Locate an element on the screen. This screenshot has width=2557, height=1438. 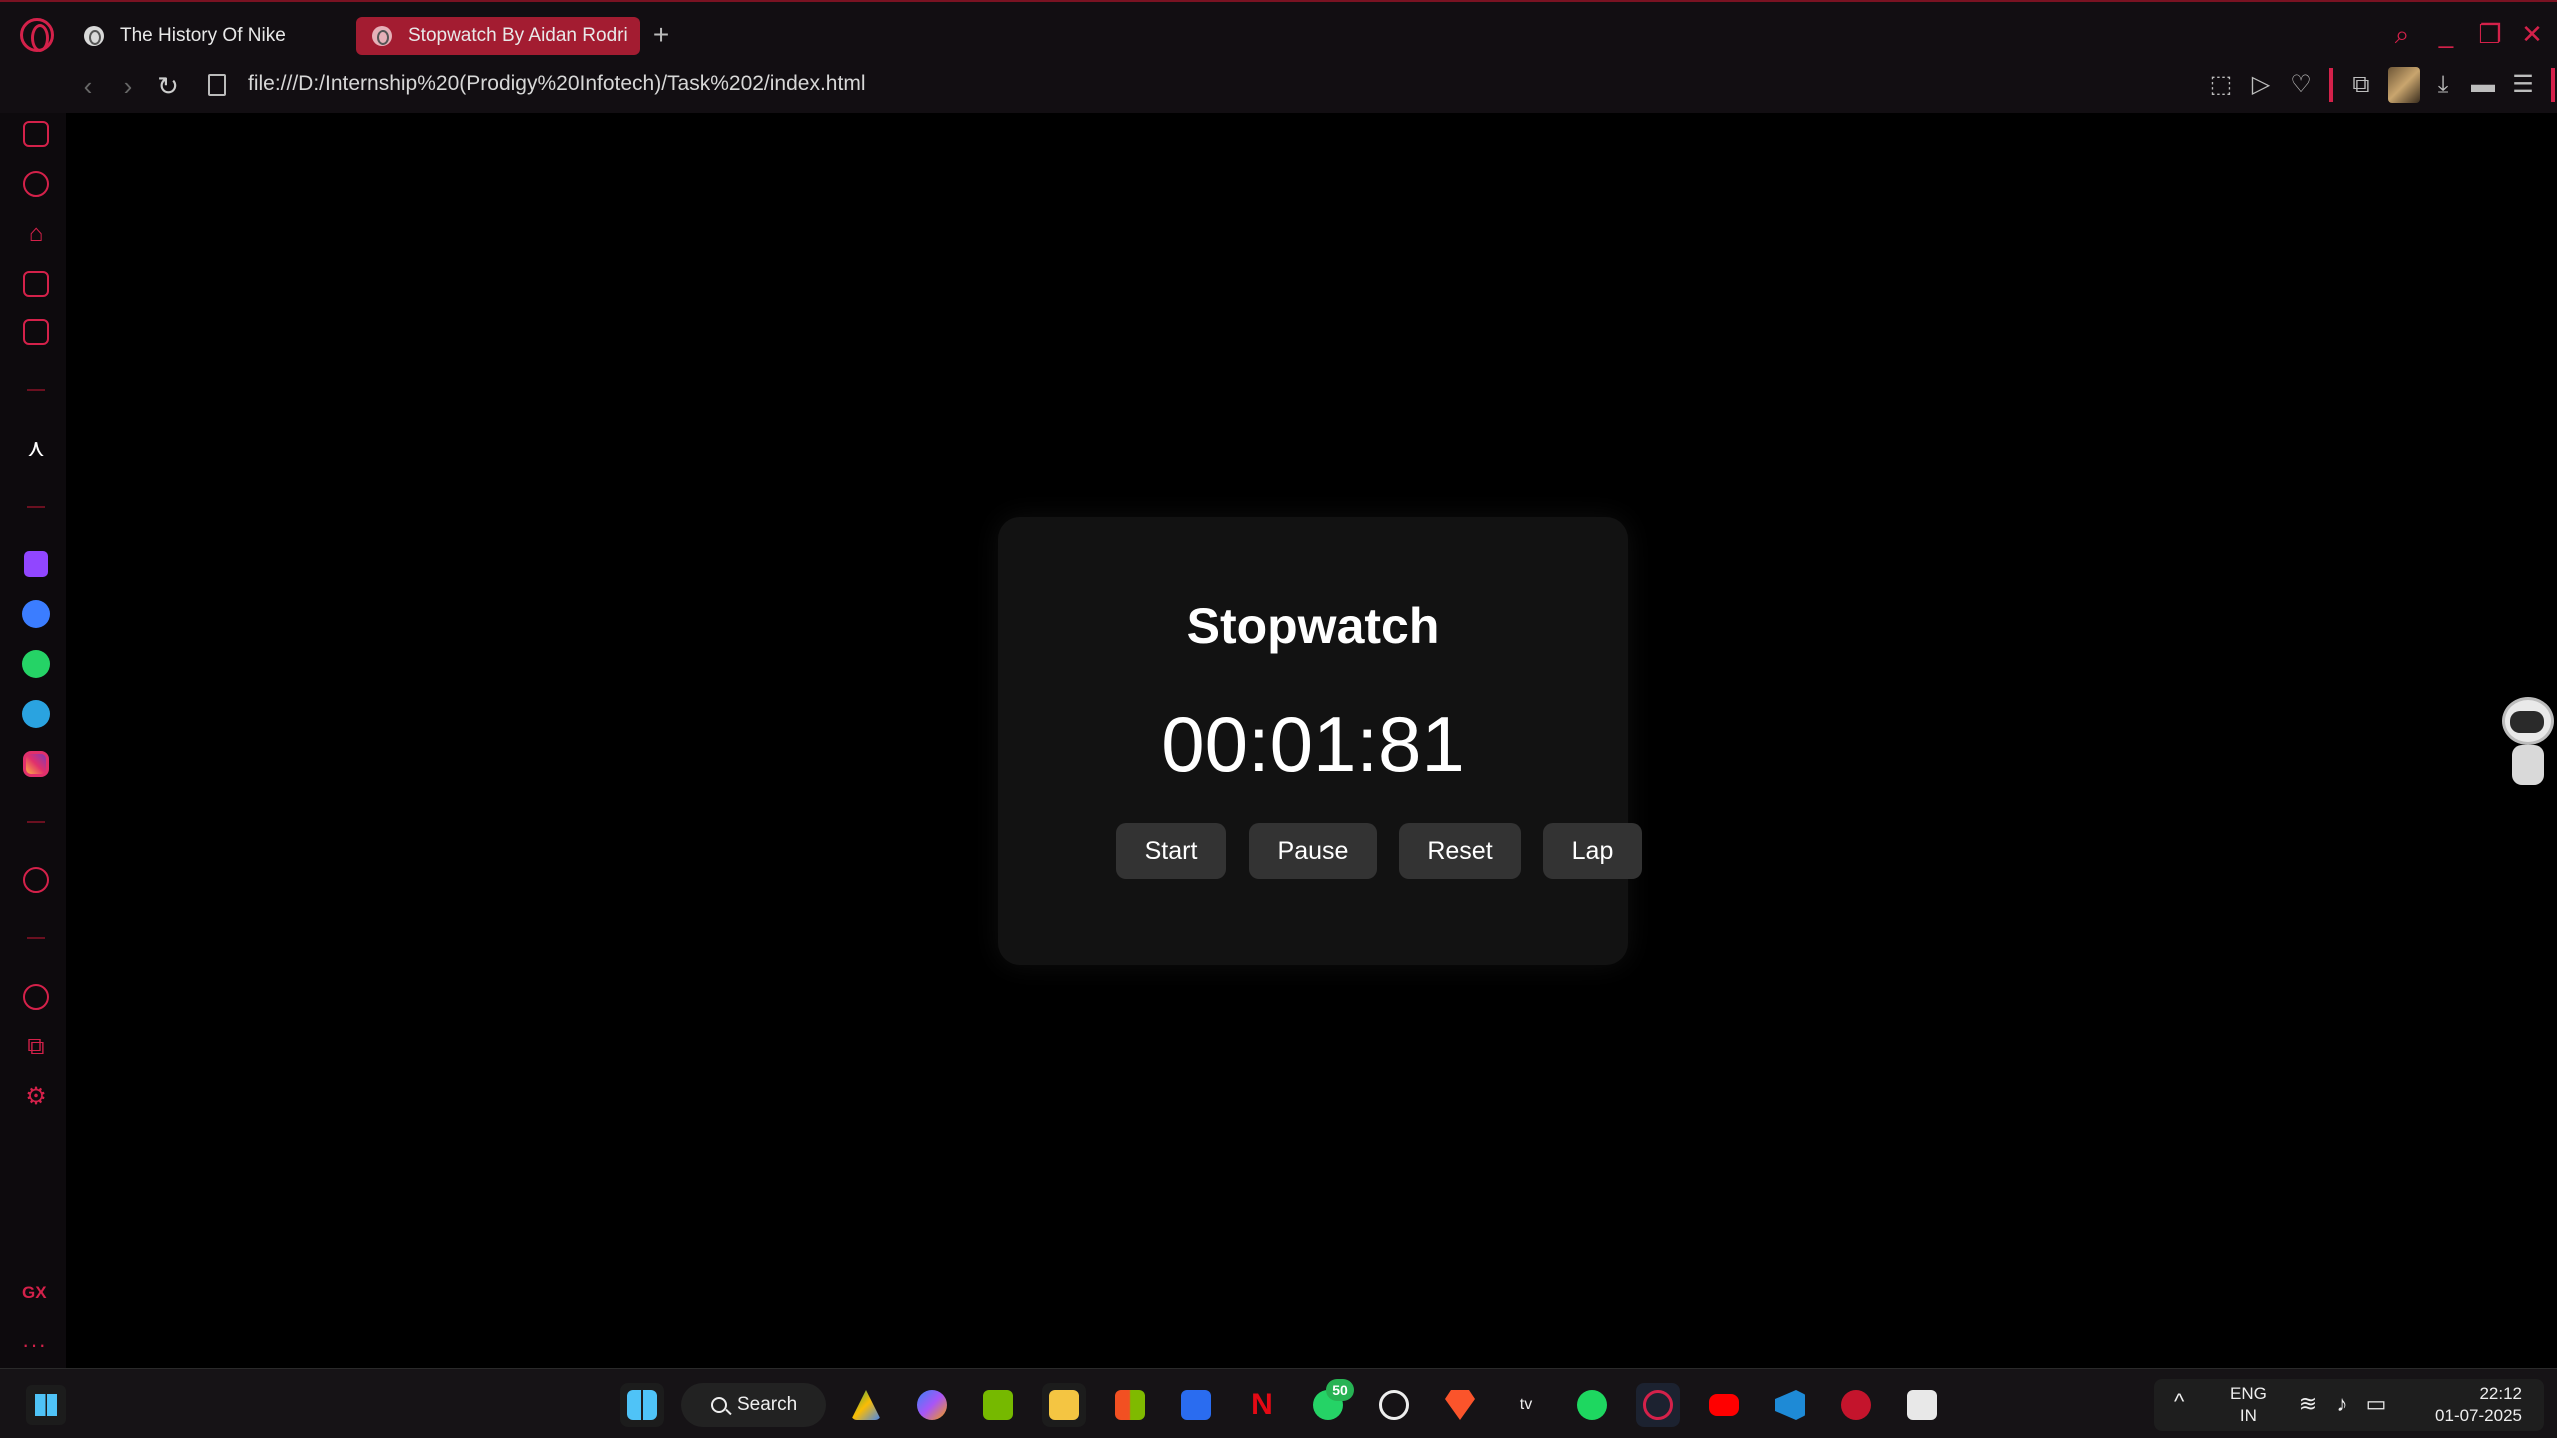
sidebar: ⌂ ⋏ ⧉ ⚙ is located at coordinates (33, 740).